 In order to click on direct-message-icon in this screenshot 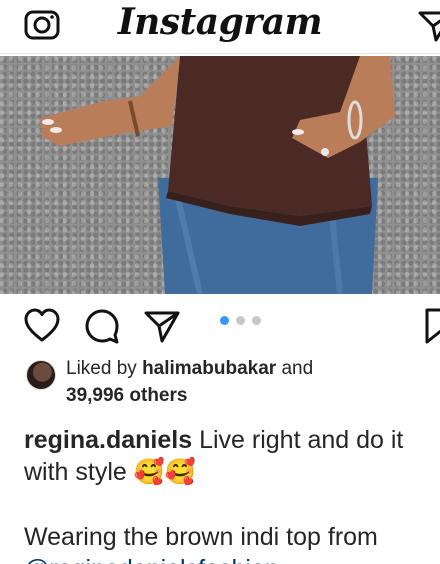, I will do `click(428, 24)`.